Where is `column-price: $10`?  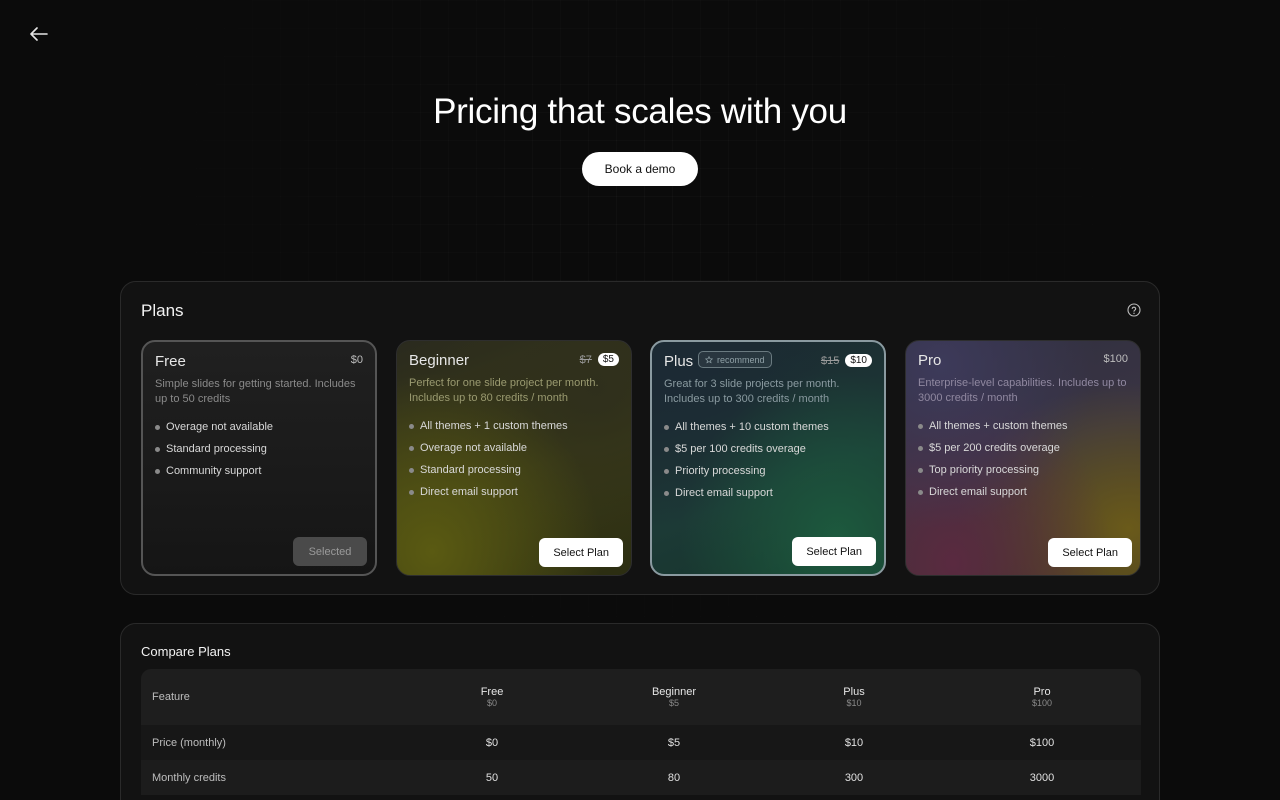
column-price: $10 is located at coordinates (854, 703).